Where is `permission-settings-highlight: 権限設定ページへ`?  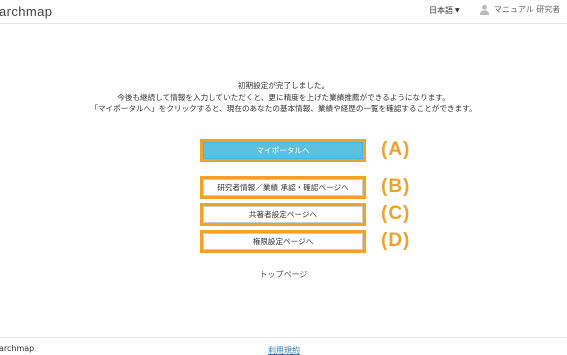 permission-settings-highlight: 権限設定ページへ is located at coordinates (283, 241).